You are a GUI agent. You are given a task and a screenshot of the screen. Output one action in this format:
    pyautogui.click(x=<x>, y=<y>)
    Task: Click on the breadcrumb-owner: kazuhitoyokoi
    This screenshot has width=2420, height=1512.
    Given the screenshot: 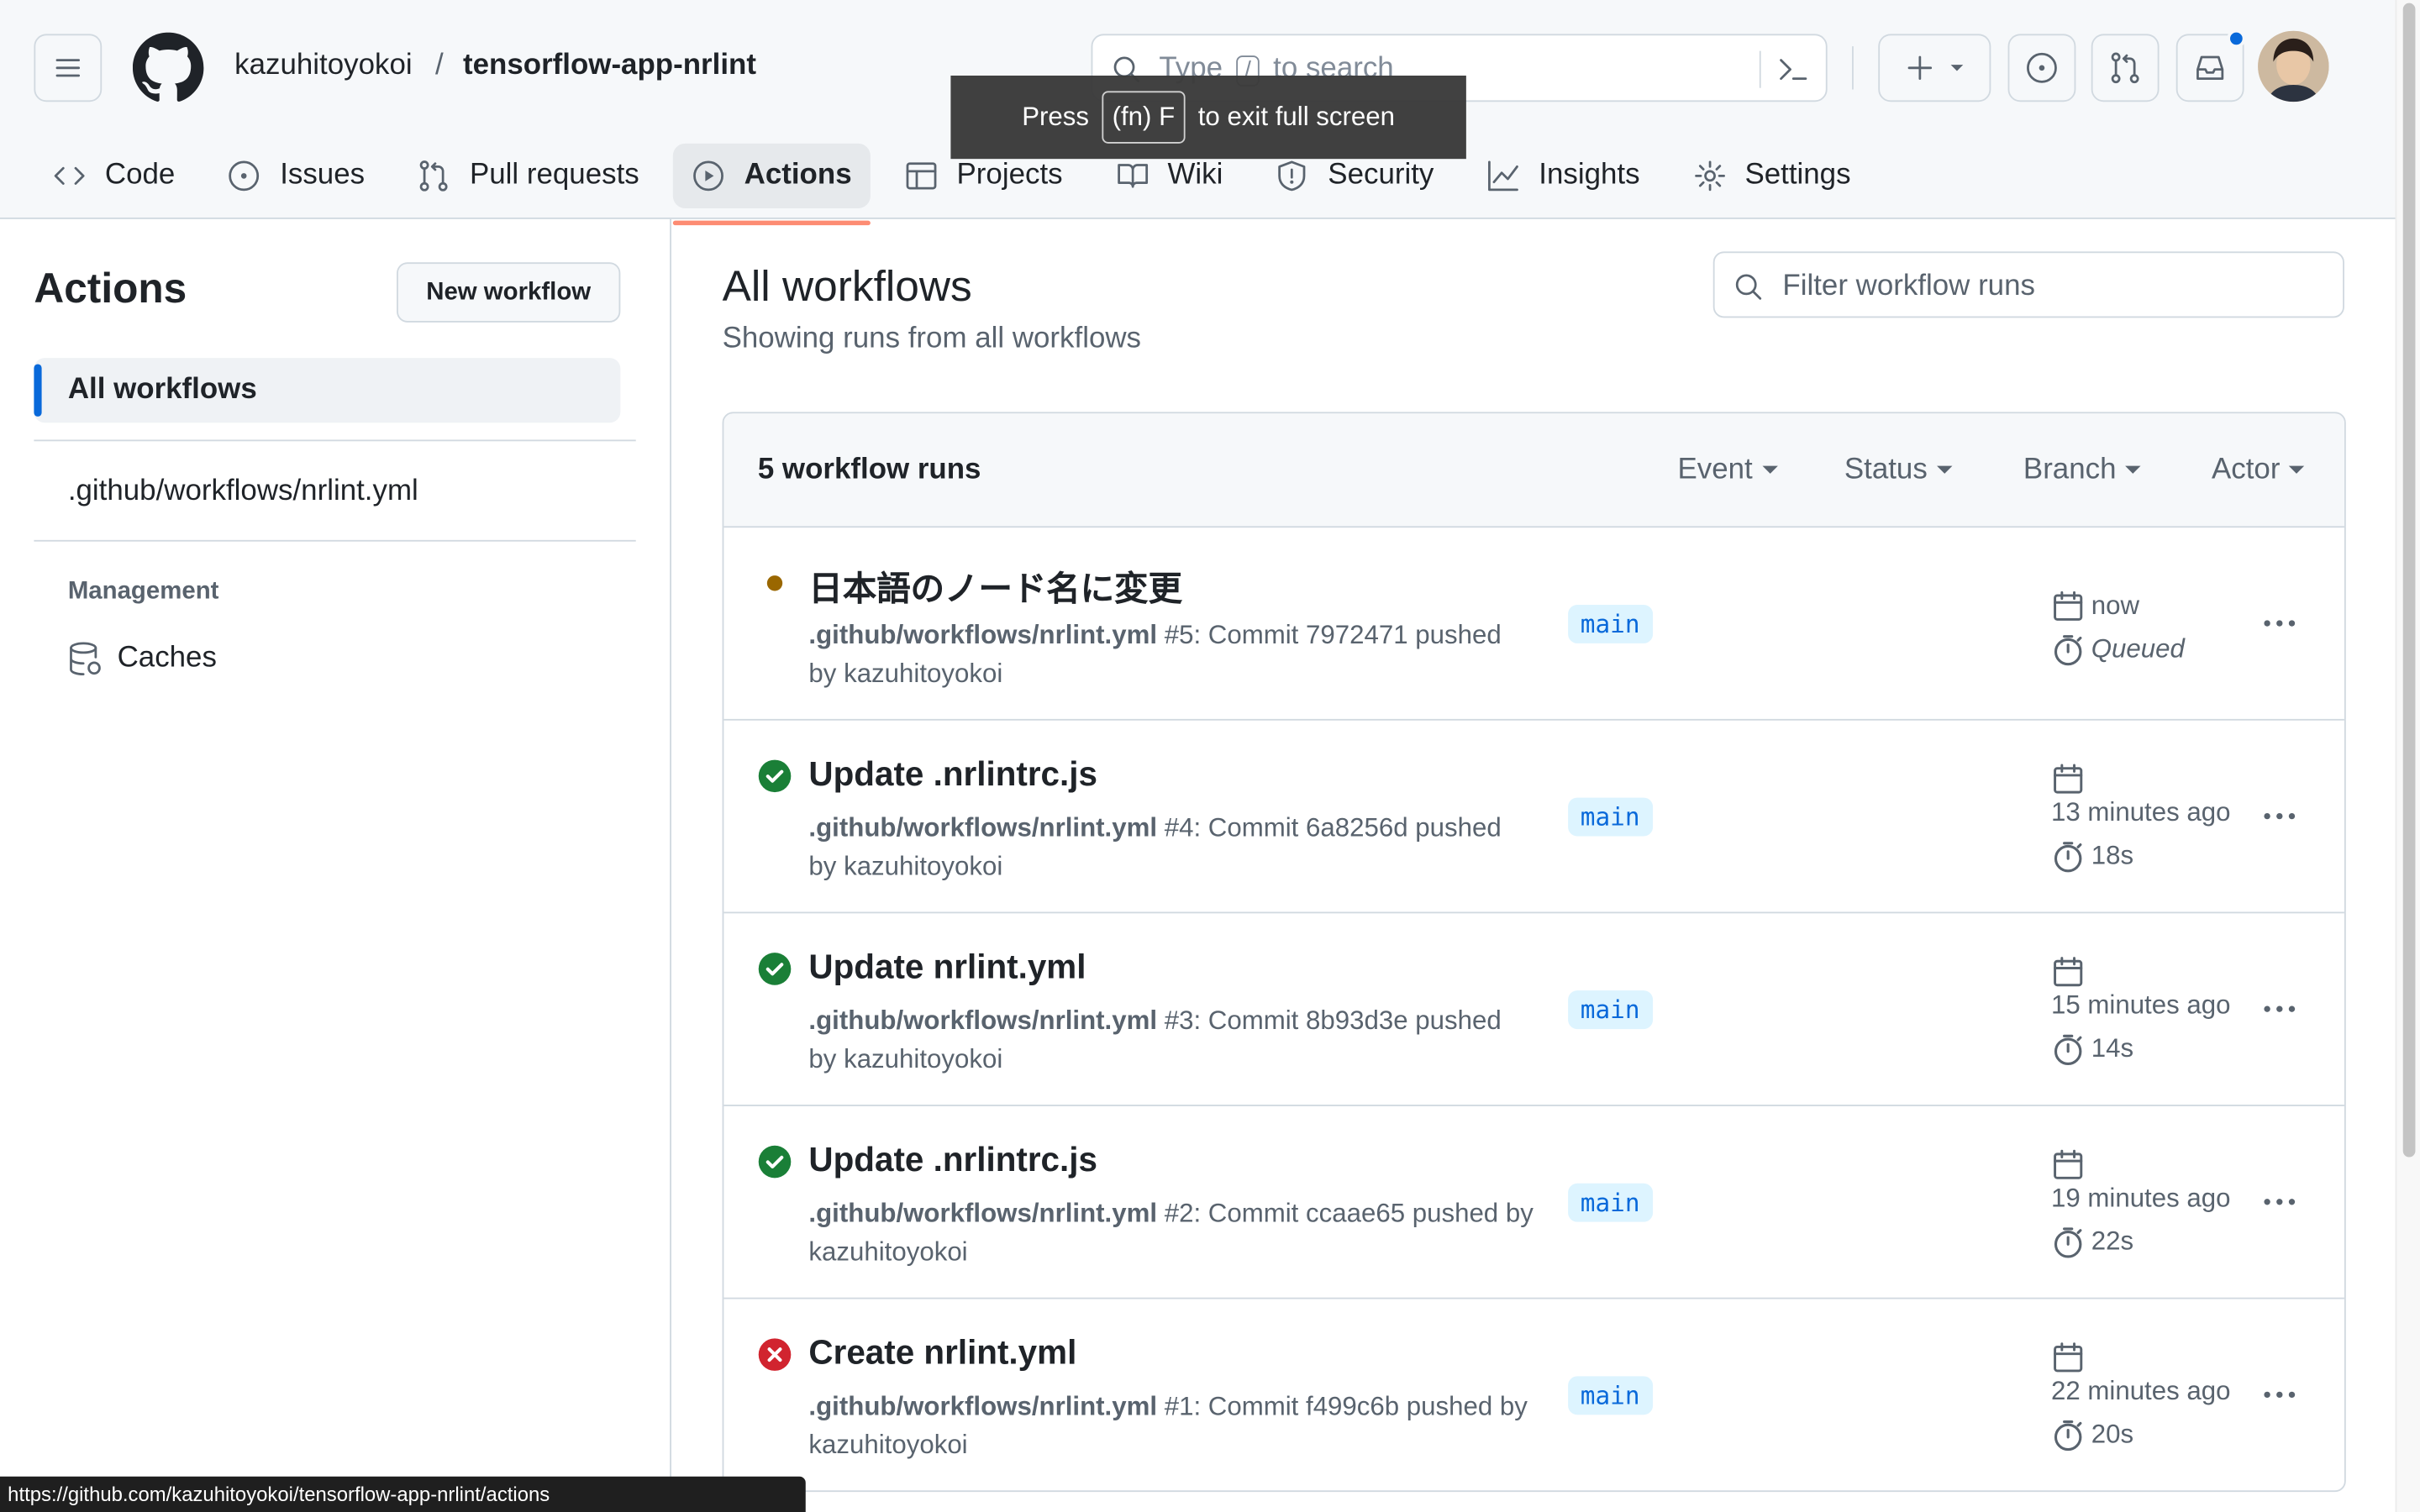 What is the action you would take?
    pyautogui.click(x=323, y=66)
    